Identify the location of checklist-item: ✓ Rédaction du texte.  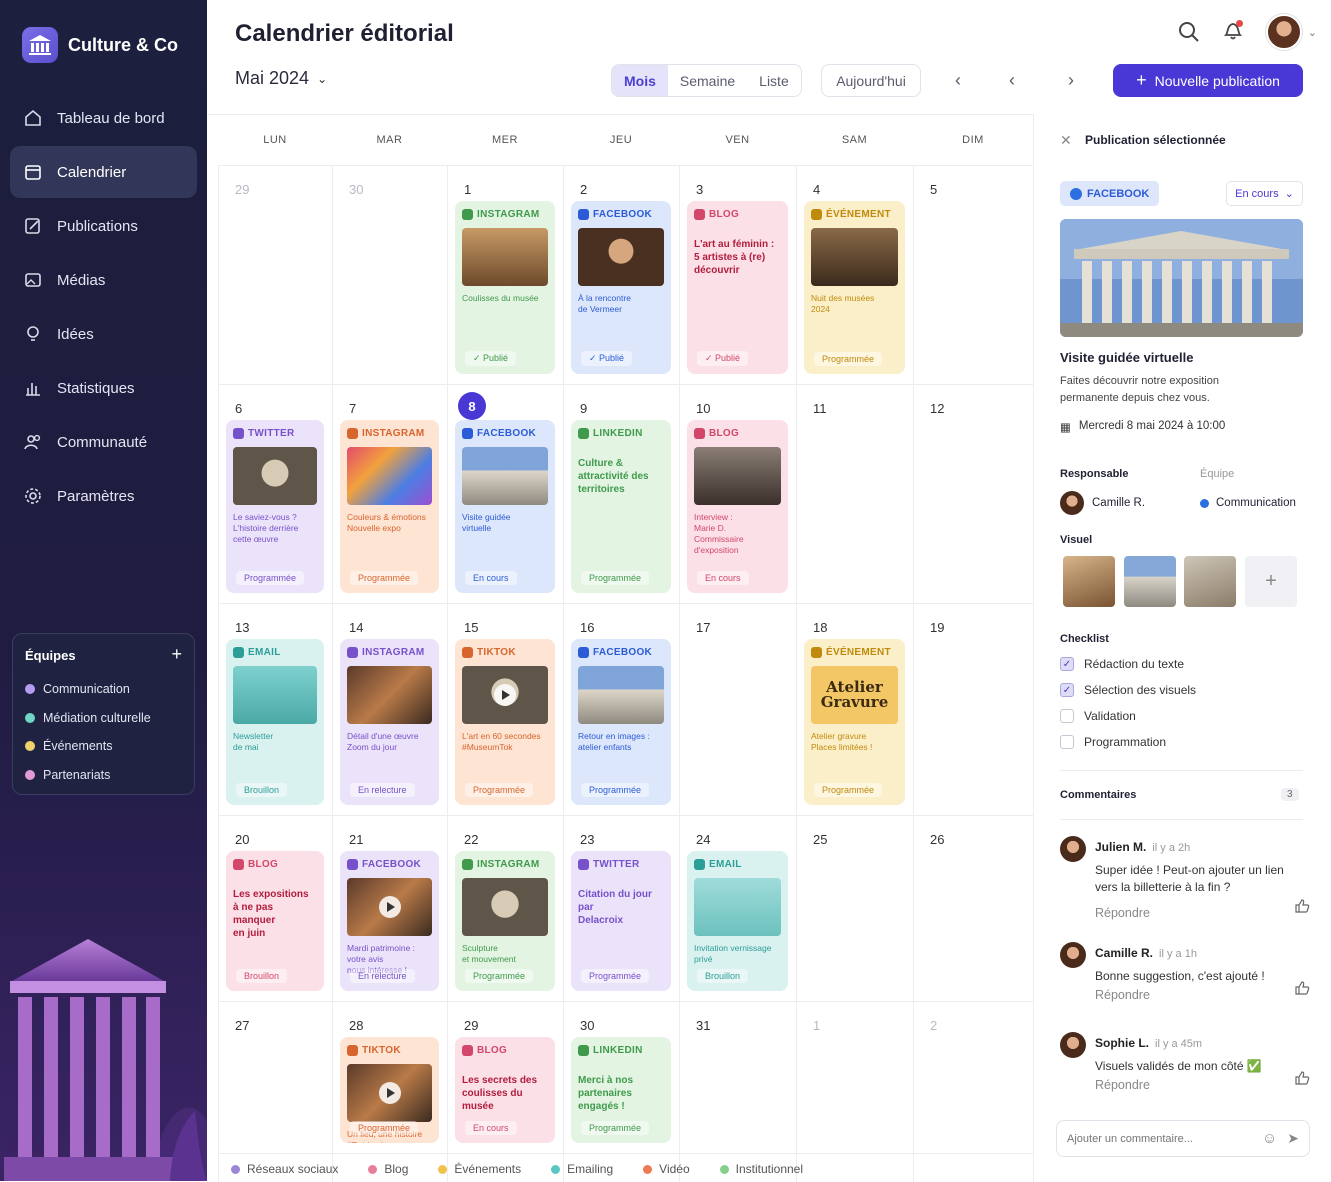
(1128, 664).